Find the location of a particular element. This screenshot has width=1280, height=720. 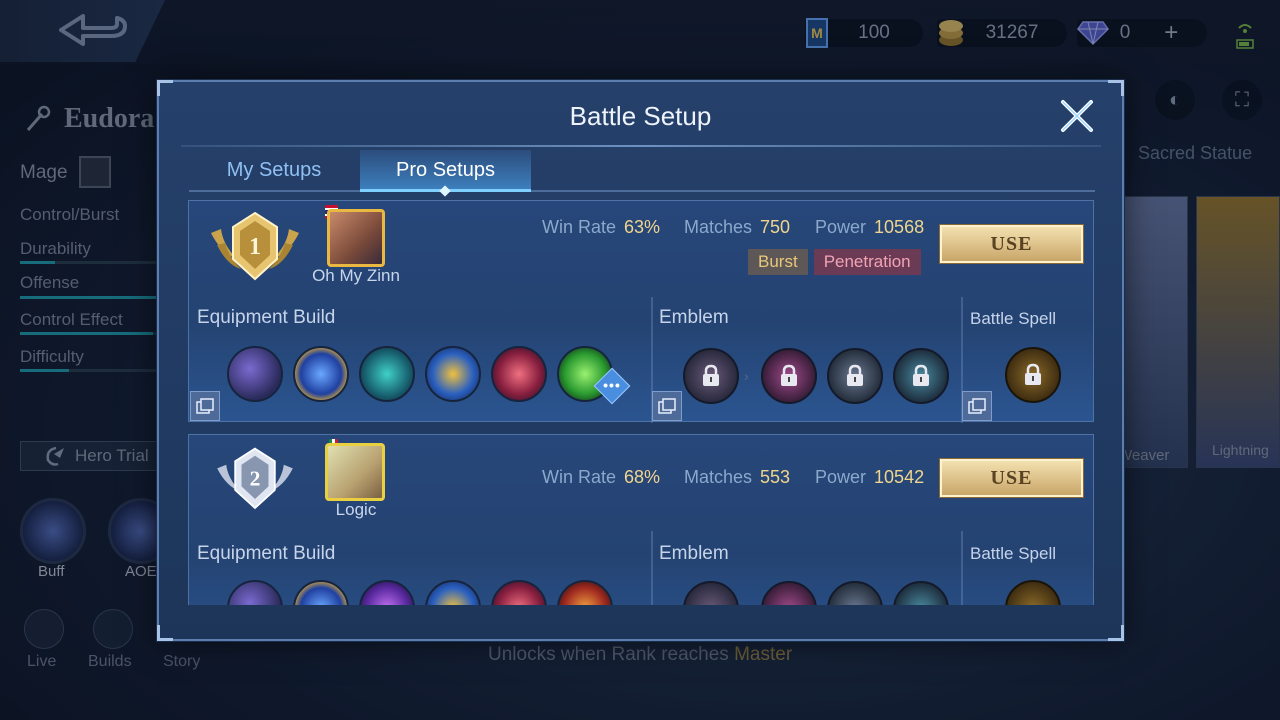

matches: Matches 553 is located at coordinates (737, 477).